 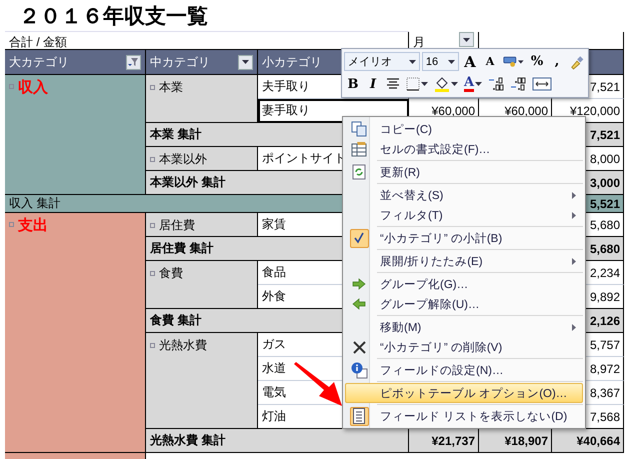 What do you see at coordinates (33, 87) in the screenshot?
I see `group-label: 収入` at bounding box center [33, 87].